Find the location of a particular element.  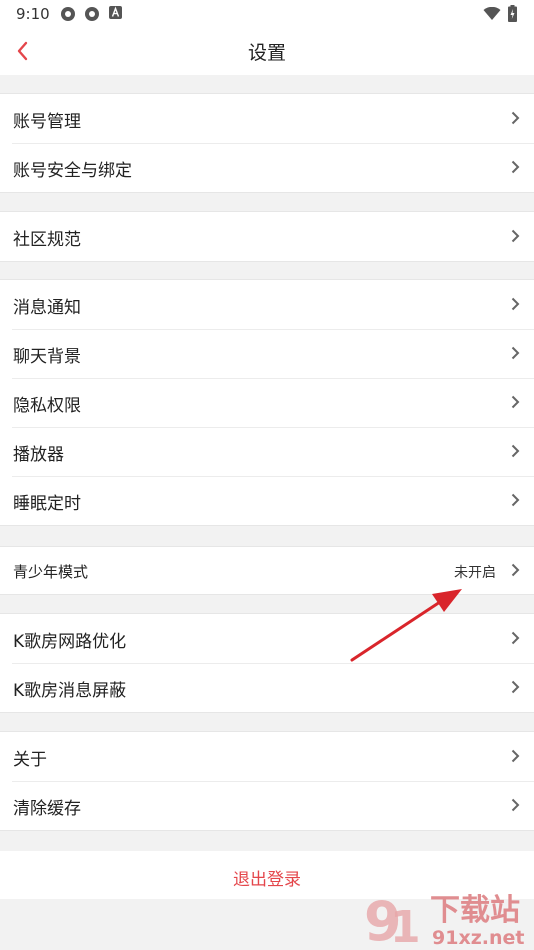

battery-icon is located at coordinates (512, 13).